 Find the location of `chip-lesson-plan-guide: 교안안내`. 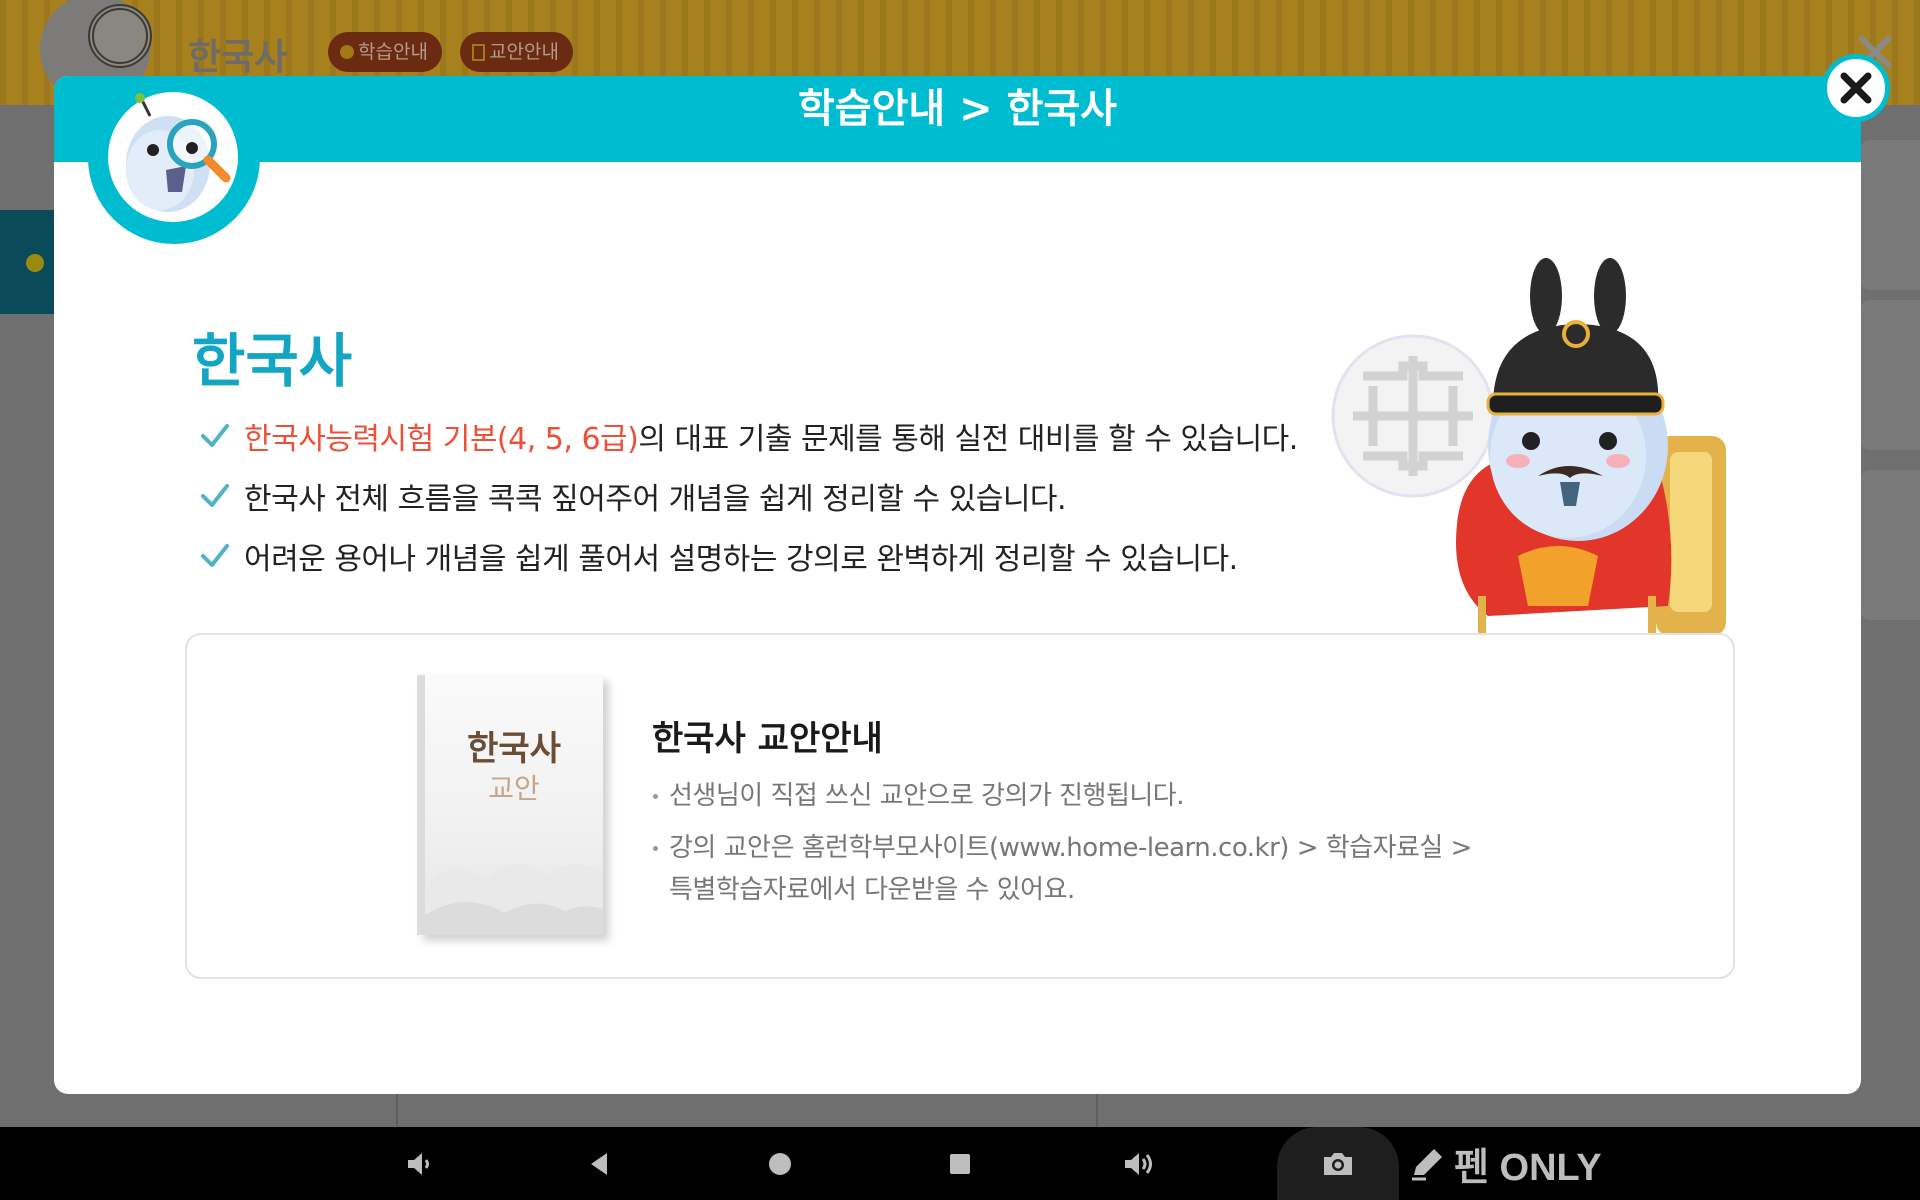

chip-lesson-plan-guide: 교안안내 is located at coordinates (516, 52).